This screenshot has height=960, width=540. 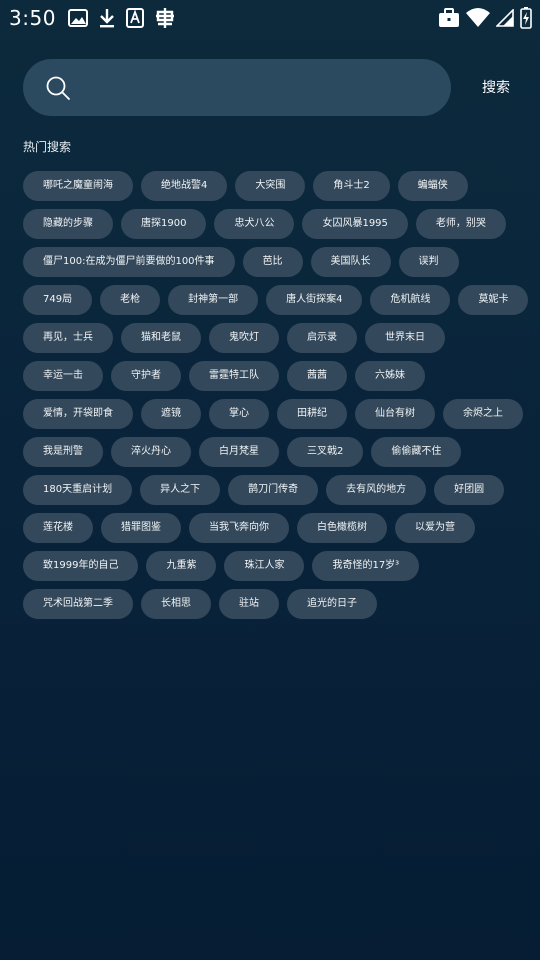 What do you see at coordinates (164, 224) in the screenshot?
I see `hot-search-tag: 唐探1900` at bounding box center [164, 224].